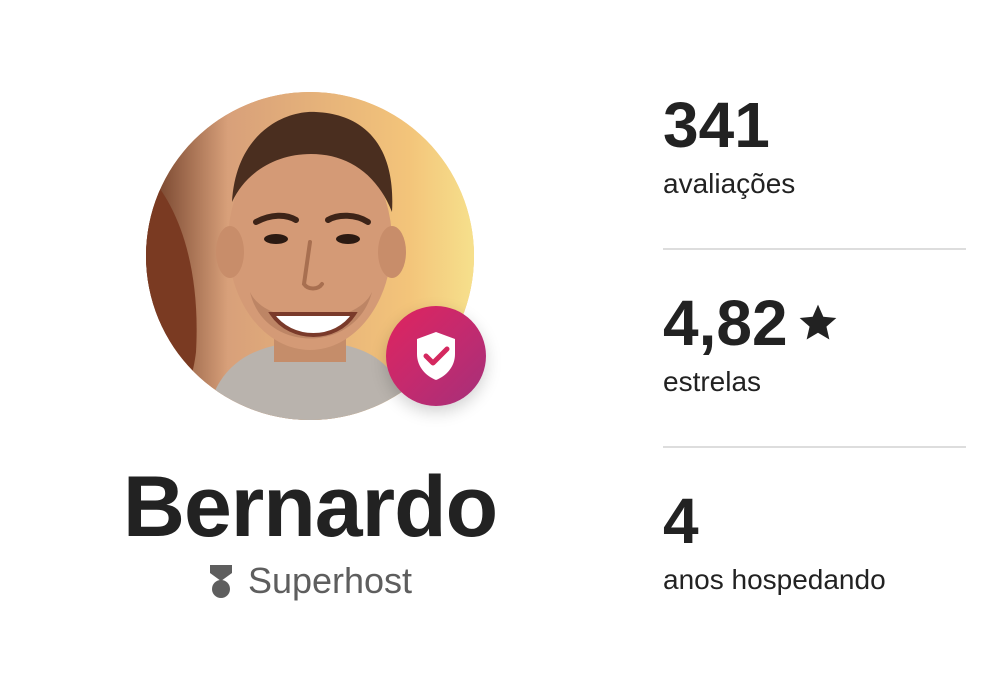 The height and width of the screenshot is (687, 988). I want to click on rating-stat: 4,82 estrelas, so click(814, 344).